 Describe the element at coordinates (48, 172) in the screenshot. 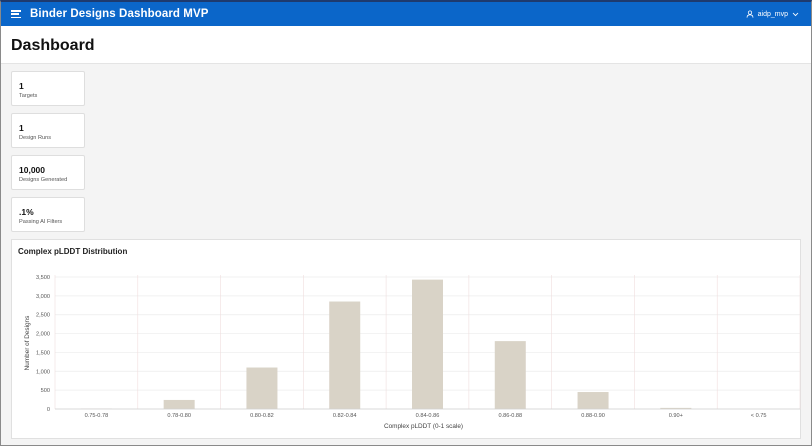

I see `metric-card-designs-generated: 10,000 Designs Generated` at that location.